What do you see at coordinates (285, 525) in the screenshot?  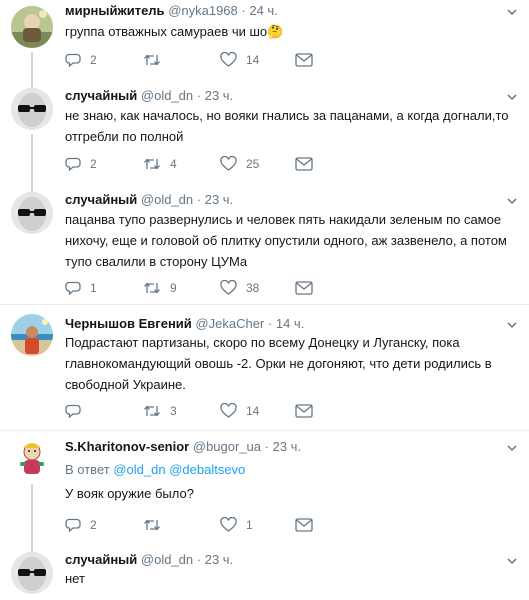 I see `tweet-actions: 2 1` at bounding box center [285, 525].